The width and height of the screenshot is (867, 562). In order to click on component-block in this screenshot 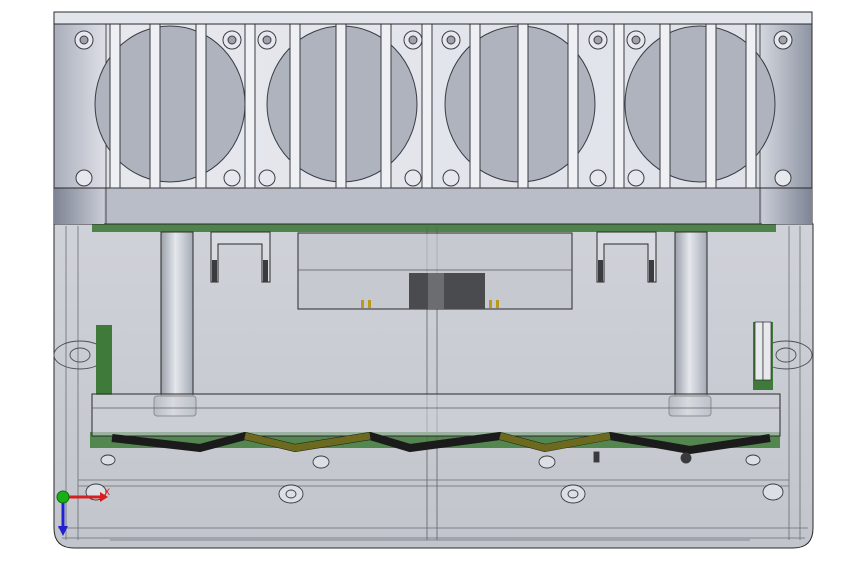, I will do `click(435, 271)`.